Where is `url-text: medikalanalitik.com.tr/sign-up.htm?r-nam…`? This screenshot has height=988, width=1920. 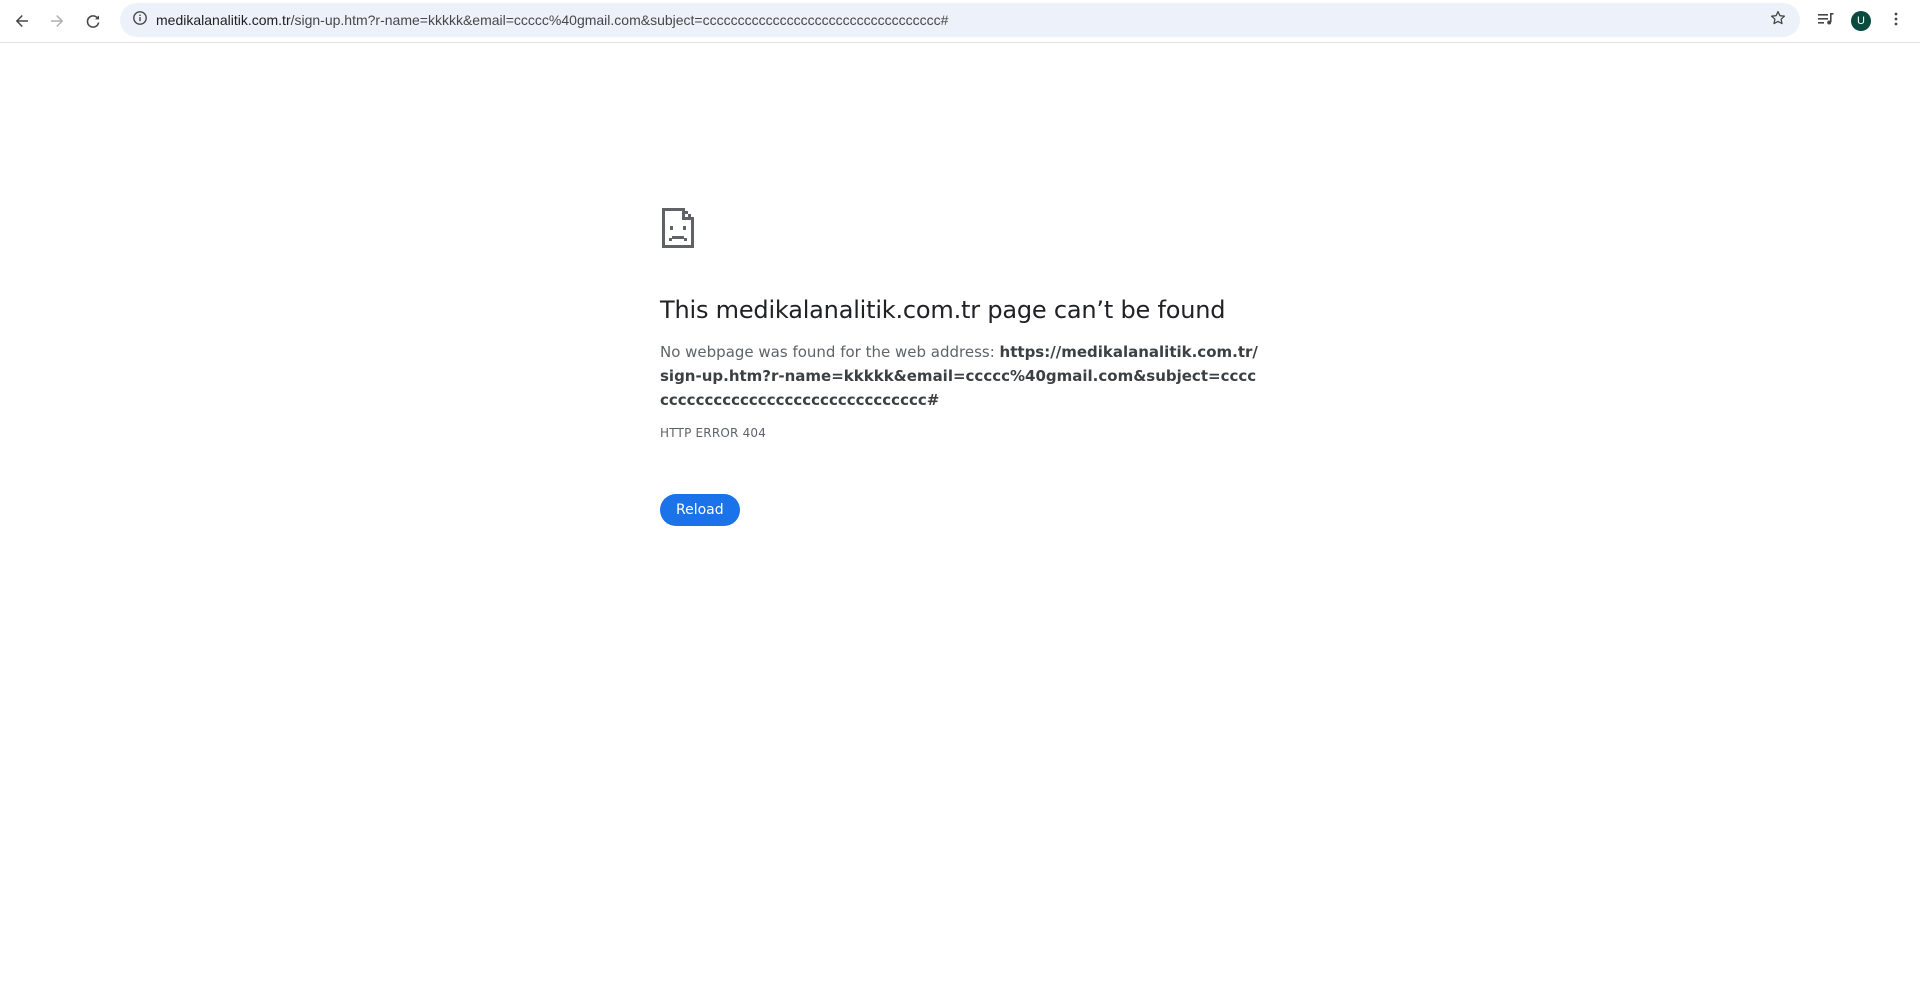
url-text: medikalanalitik.com.tr/sign-up.htm?r-nam… is located at coordinates (946, 20).